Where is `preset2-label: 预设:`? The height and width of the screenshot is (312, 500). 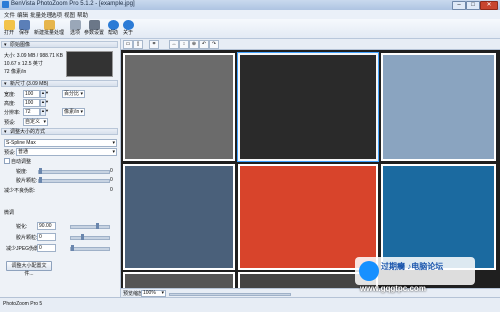 preset2-label: 预设: is located at coordinates (10, 153).